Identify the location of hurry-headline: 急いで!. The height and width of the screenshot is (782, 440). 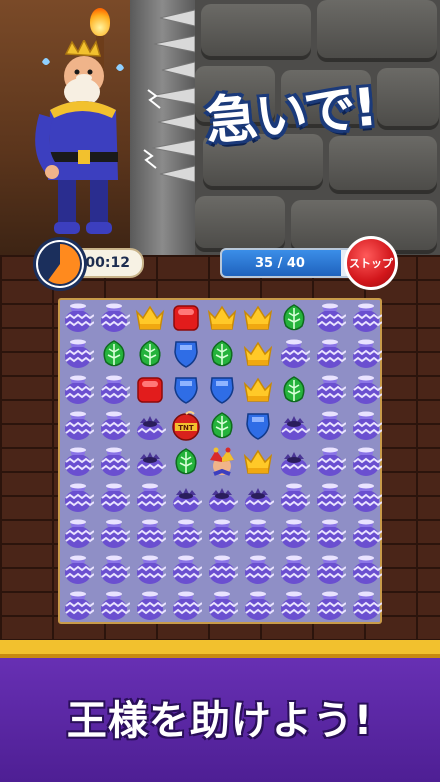
(290, 115).